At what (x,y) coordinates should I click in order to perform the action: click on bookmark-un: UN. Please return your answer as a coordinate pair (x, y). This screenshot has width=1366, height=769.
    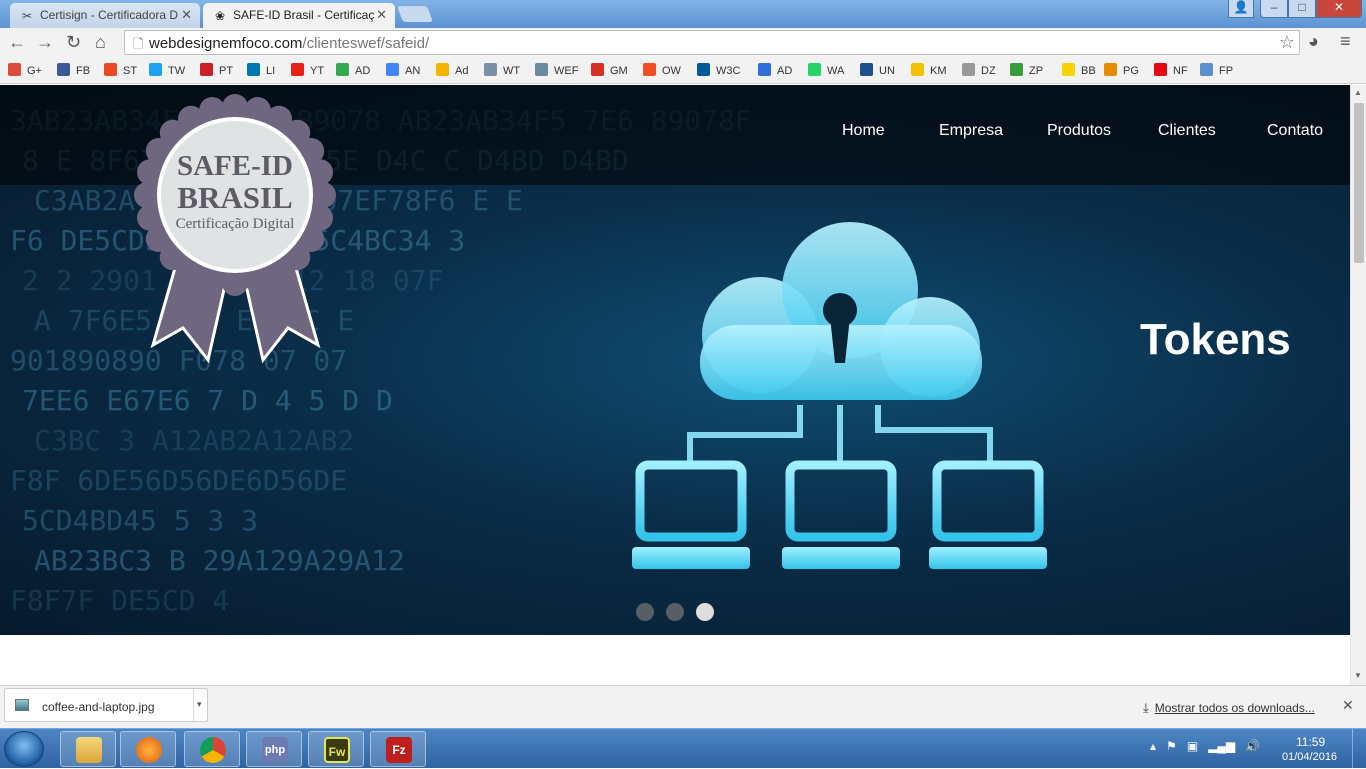
    Looking at the image, I should click on (877, 70).